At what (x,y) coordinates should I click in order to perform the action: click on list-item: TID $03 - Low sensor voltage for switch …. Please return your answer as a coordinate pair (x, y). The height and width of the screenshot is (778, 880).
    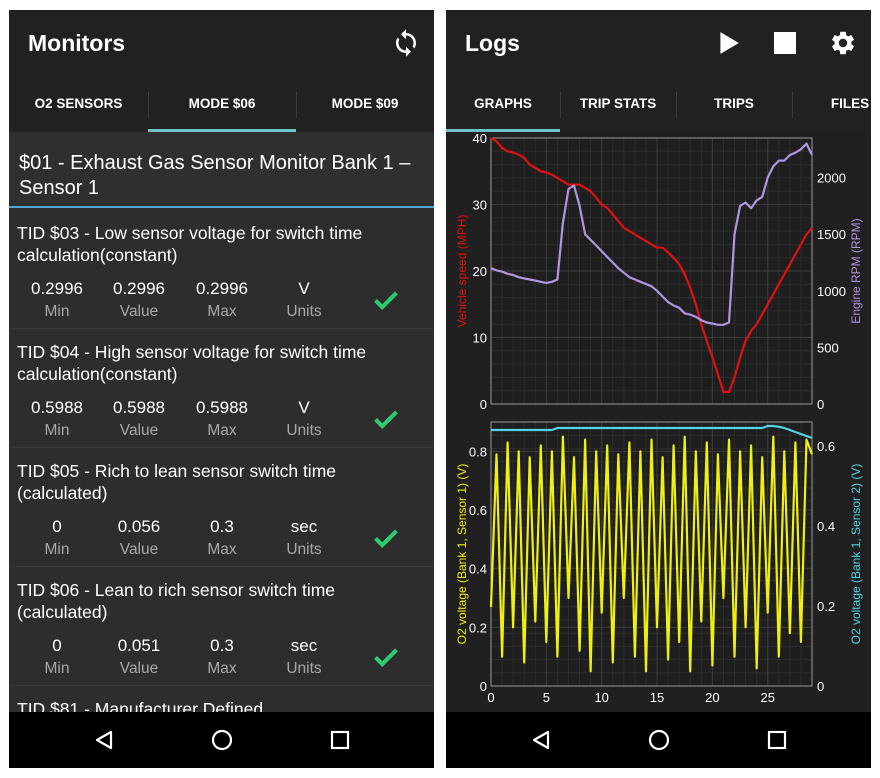
    Looking at the image, I should click on (221, 269).